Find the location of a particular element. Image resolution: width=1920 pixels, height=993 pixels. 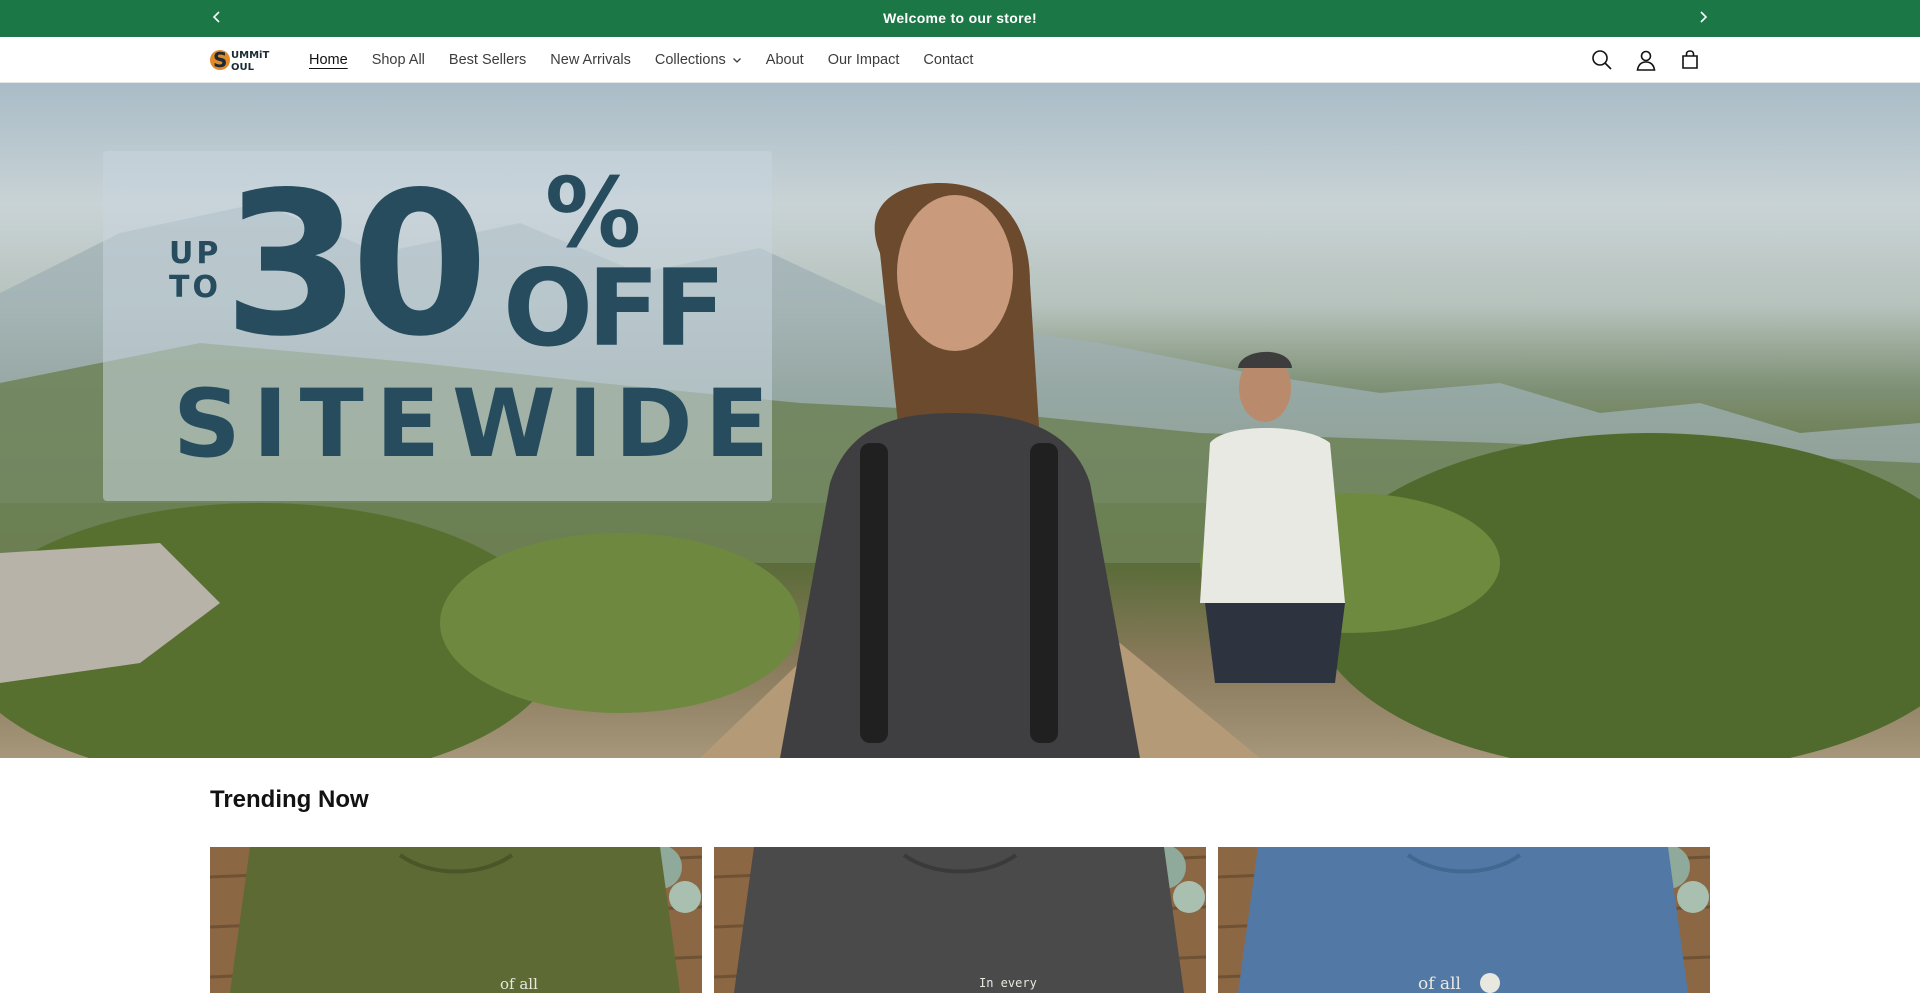

svg-text: OUL is located at coordinates (243, 67).